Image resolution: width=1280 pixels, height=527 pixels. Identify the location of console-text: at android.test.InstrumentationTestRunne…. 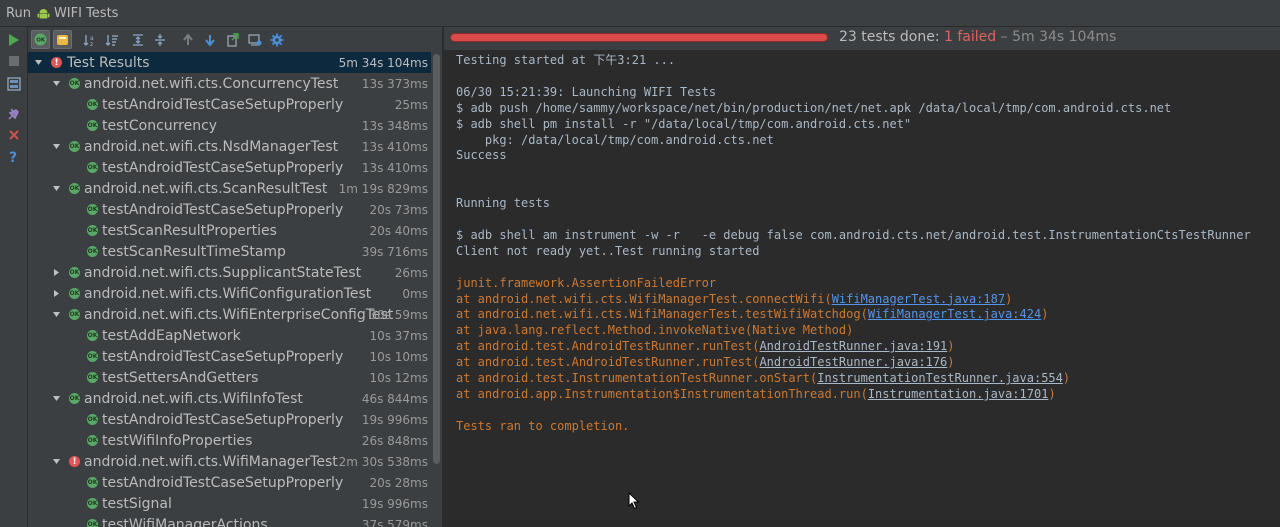
(637, 378).